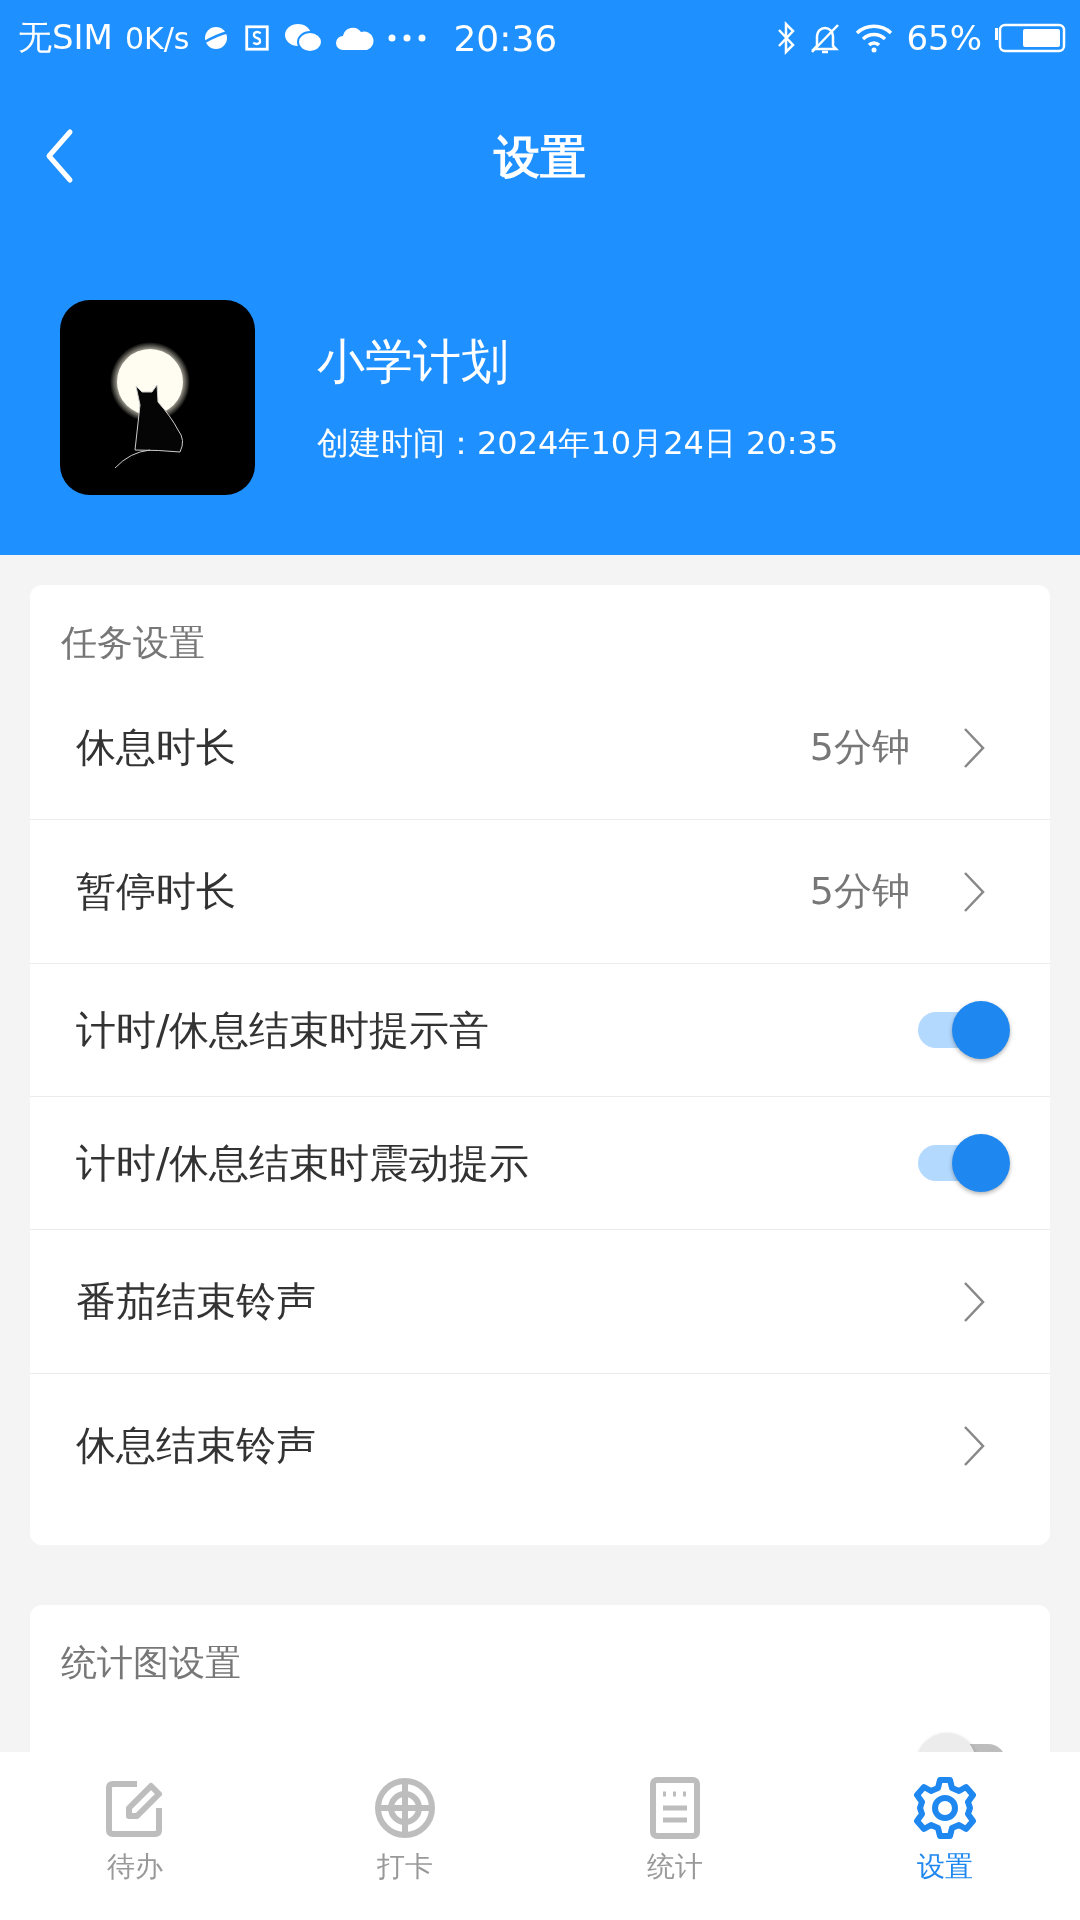  What do you see at coordinates (157, 38) in the screenshot?
I see `network-speed: 0K/s` at bounding box center [157, 38].